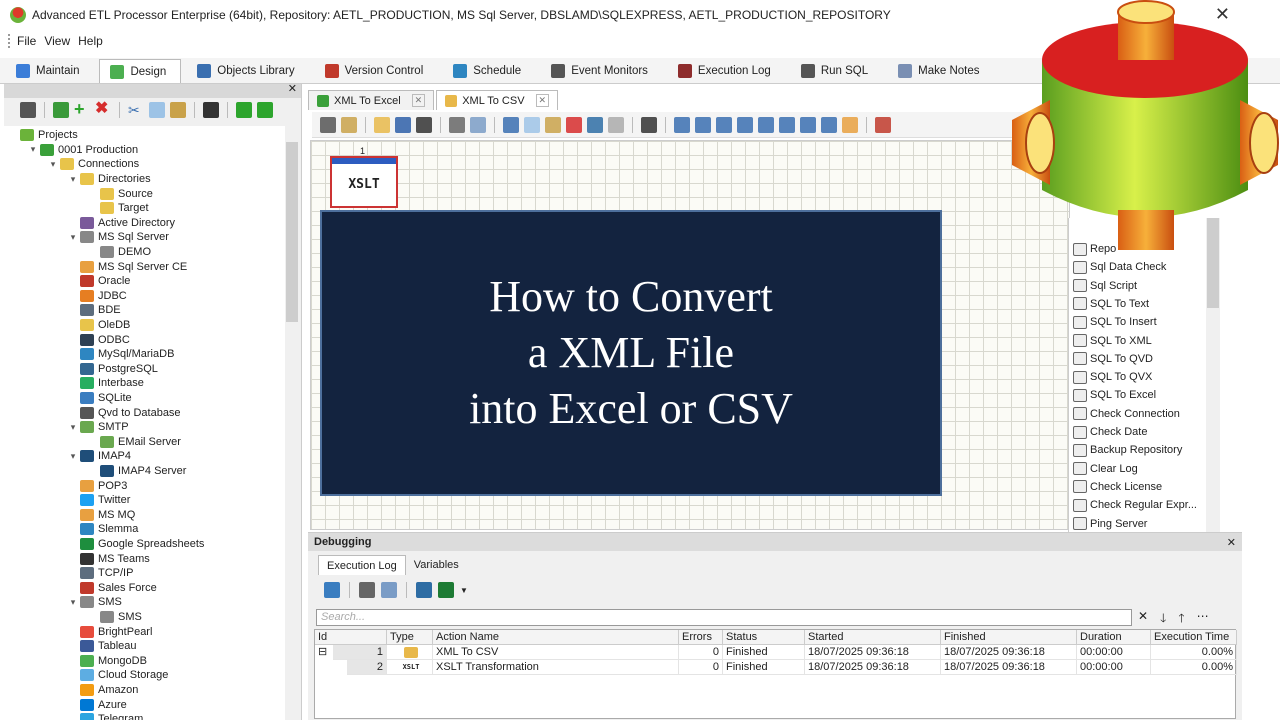  What do you see at coordinates (457, 124) in the screenshot?
I see `print-icon` at bounding box center [457, 124].